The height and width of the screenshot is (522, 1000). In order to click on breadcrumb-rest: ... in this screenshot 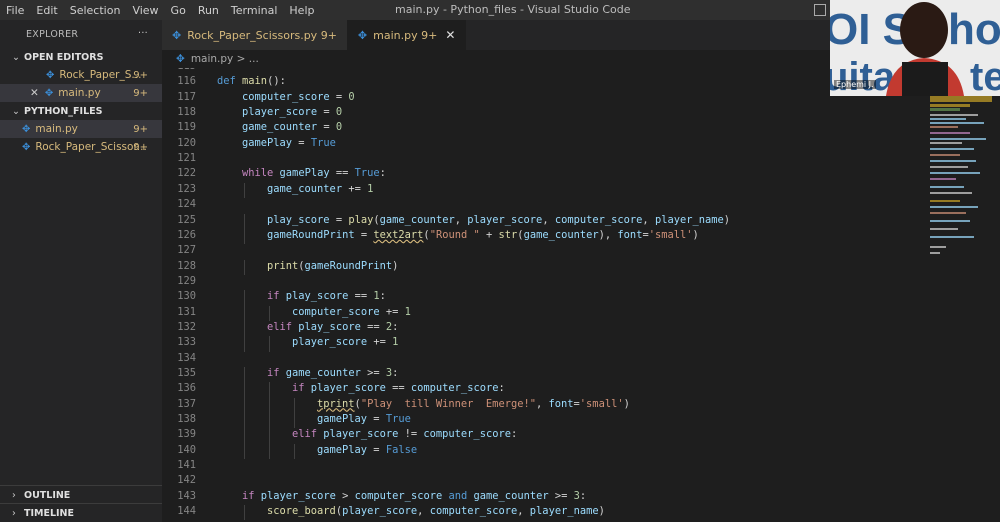, I will do `click(254, 59)`.